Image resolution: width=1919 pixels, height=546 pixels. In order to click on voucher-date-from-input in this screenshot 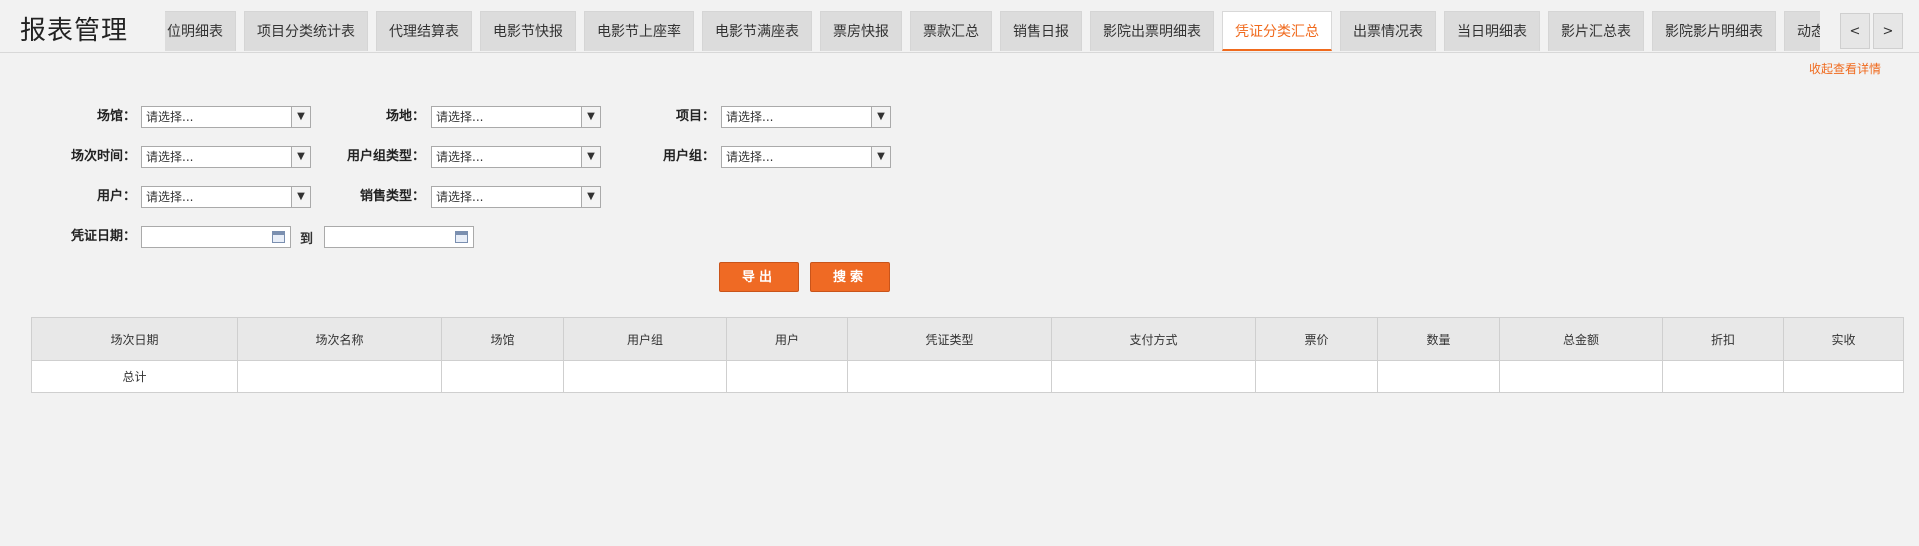, I will do `click(216, 237)`.